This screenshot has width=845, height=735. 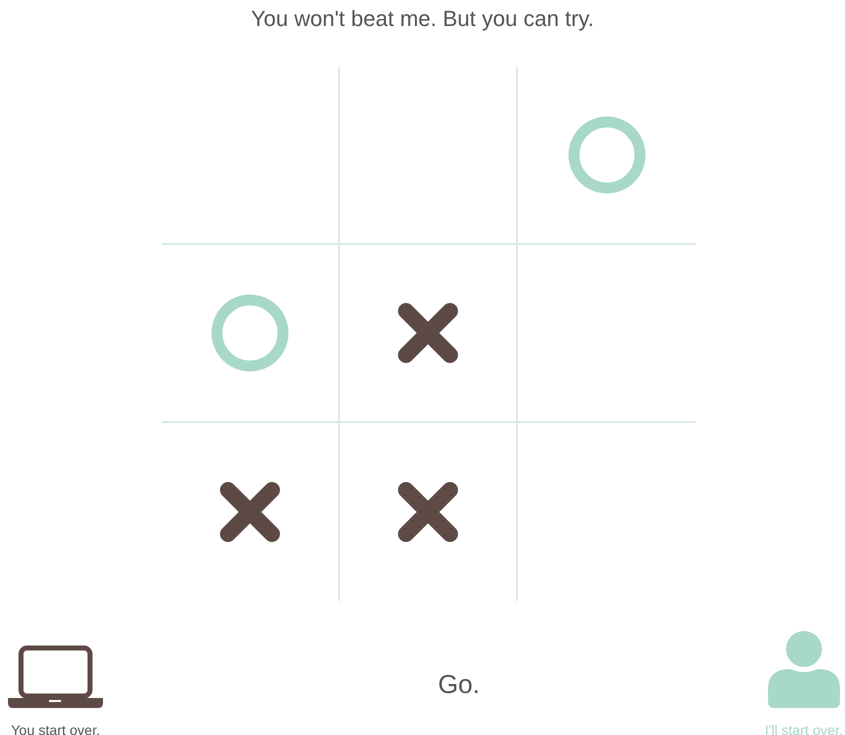 What do you see at coordinates (55, 728) in the screenshot?
I see `start-over-link: You start over.` at bounding box center [55, 728].